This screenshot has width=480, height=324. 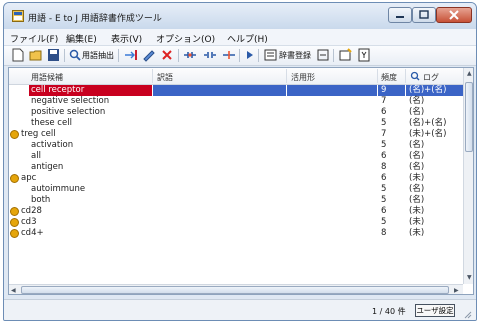 I want to click on term-cell: activation, so click(x=51, y=145).